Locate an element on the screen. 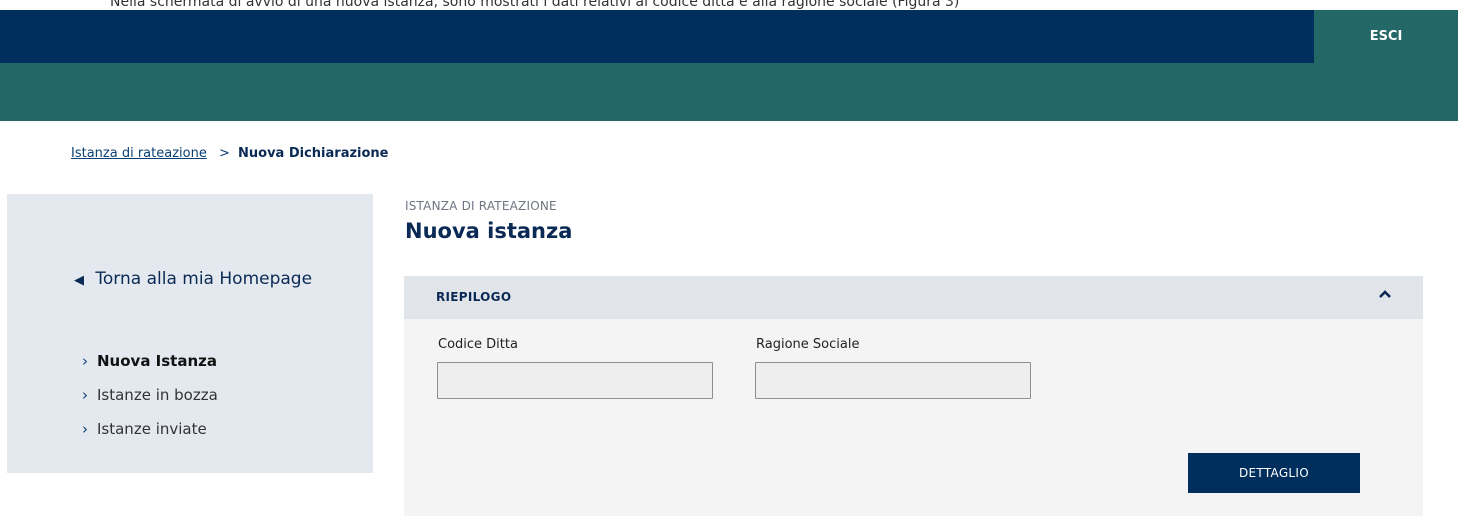 The height and width of the screenshot is (516, 1458). breadcrumb-current: Nuova Dichiarazione is located at coordinates (313, 153).